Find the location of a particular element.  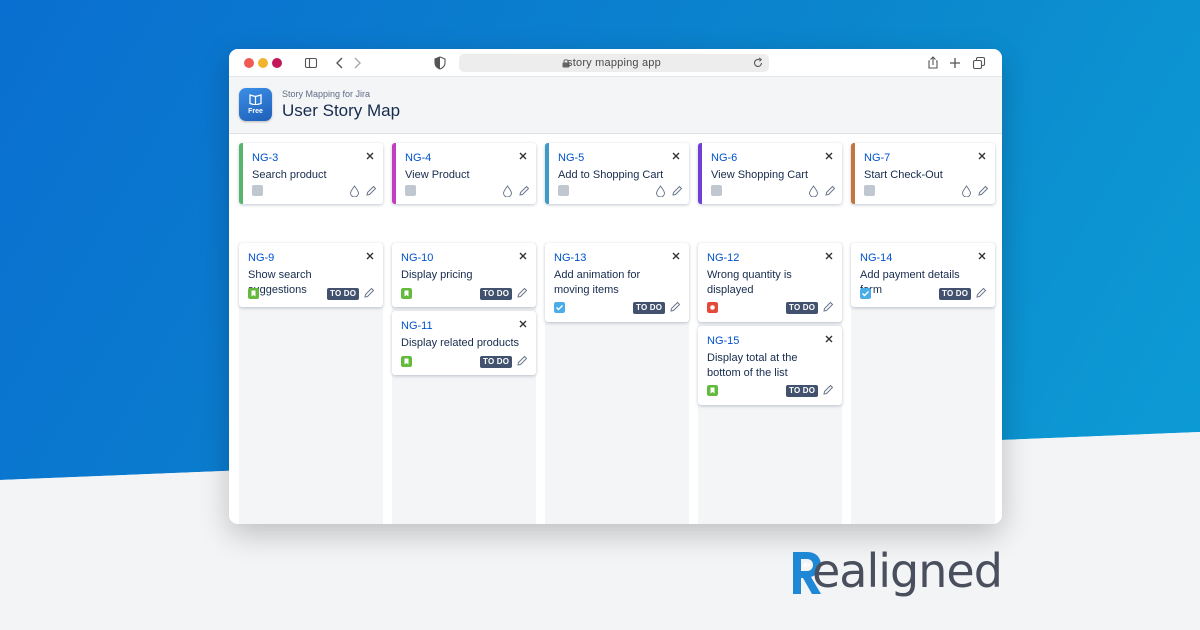

issue-key: NG-5 is located at coordinates (571, 158).